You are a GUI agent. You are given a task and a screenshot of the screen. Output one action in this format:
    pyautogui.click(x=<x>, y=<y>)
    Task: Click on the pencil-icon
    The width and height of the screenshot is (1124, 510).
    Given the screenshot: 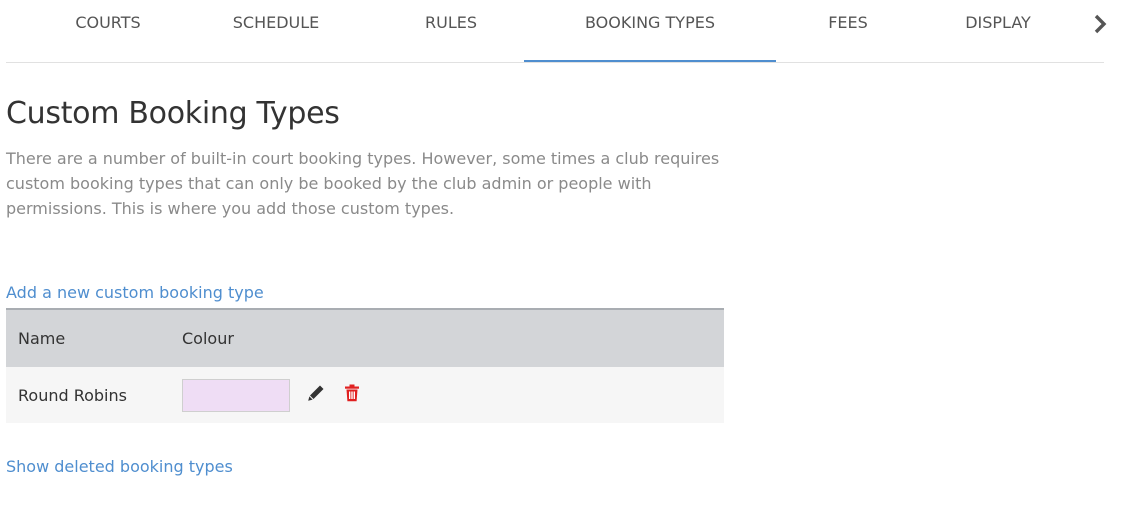 What is the action you would take?
    pyautogui.click(x=316, y=393)
    